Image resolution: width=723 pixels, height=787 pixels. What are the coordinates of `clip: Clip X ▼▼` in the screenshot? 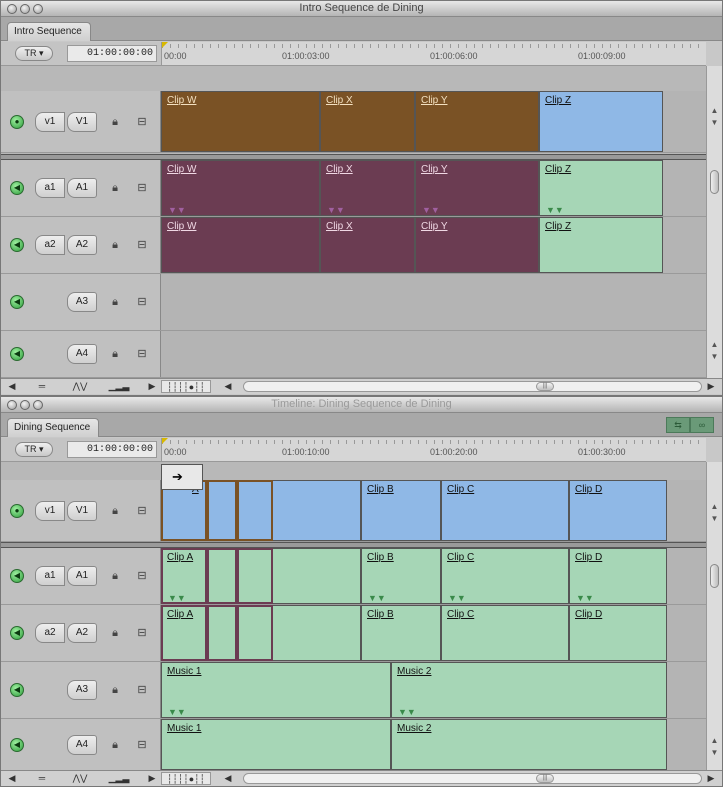 It's located at (367, 188).